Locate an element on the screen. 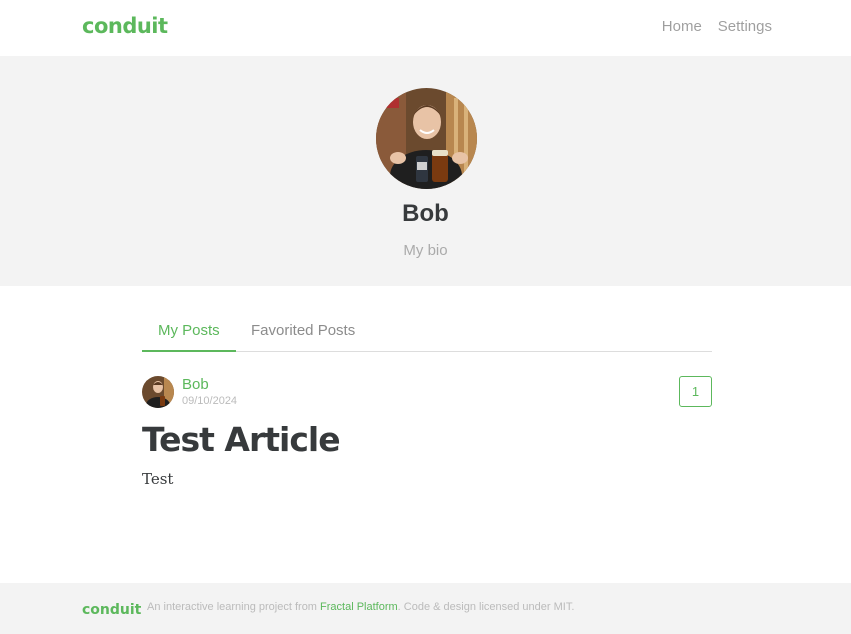 The width and height of the screenshot is (851, 634). profile-name: Bob is located at coordinates (425, 213).